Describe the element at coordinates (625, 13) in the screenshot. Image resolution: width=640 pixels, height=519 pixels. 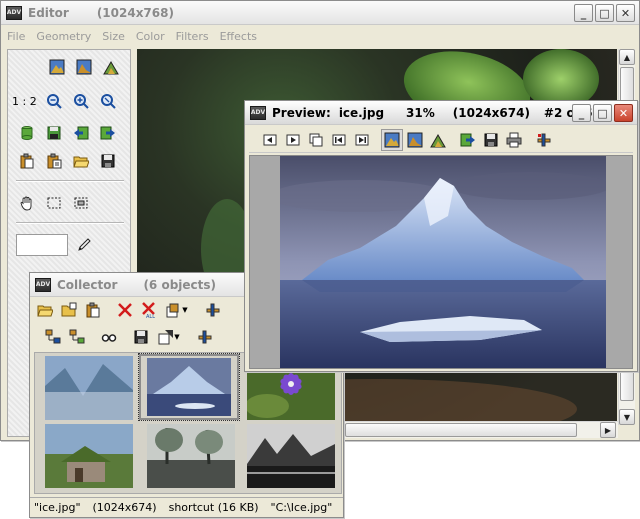
I see `close-button: ✕` at that location.